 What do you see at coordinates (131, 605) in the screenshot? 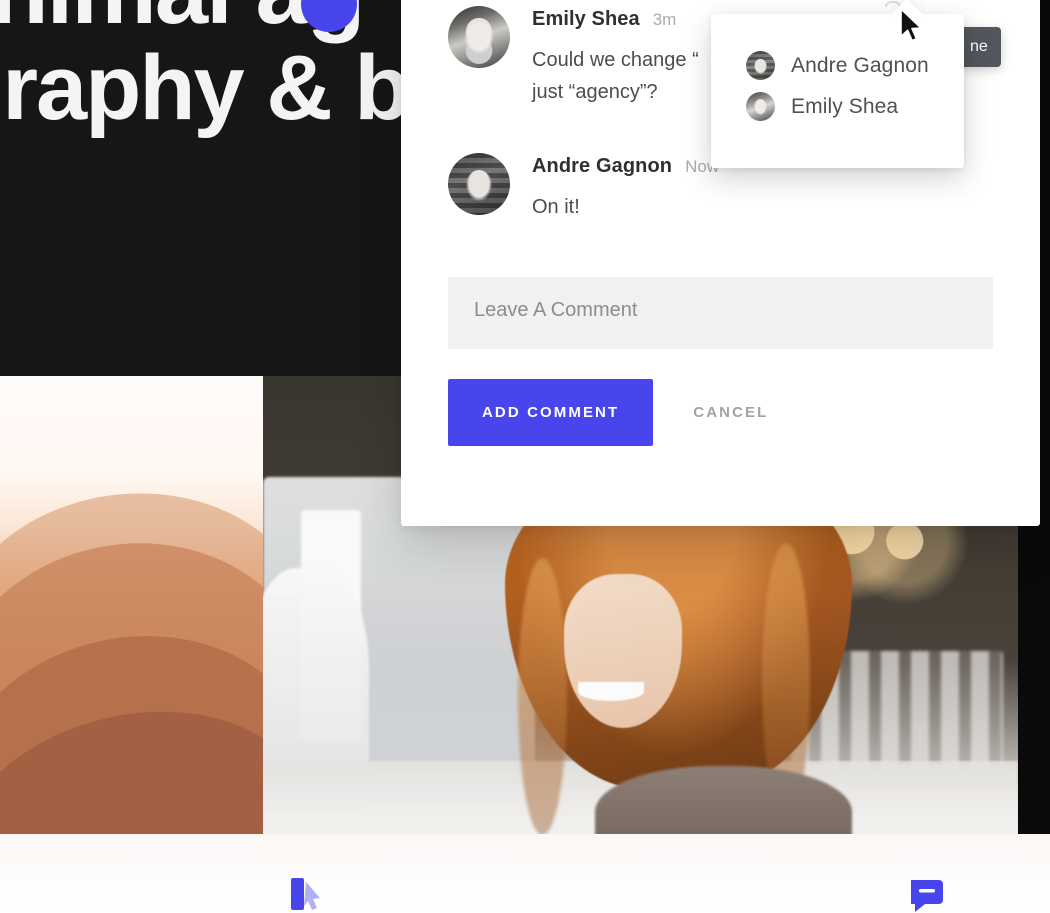
I see `sunset-mountain-ridge-photo` at bounding box center [131, 605].